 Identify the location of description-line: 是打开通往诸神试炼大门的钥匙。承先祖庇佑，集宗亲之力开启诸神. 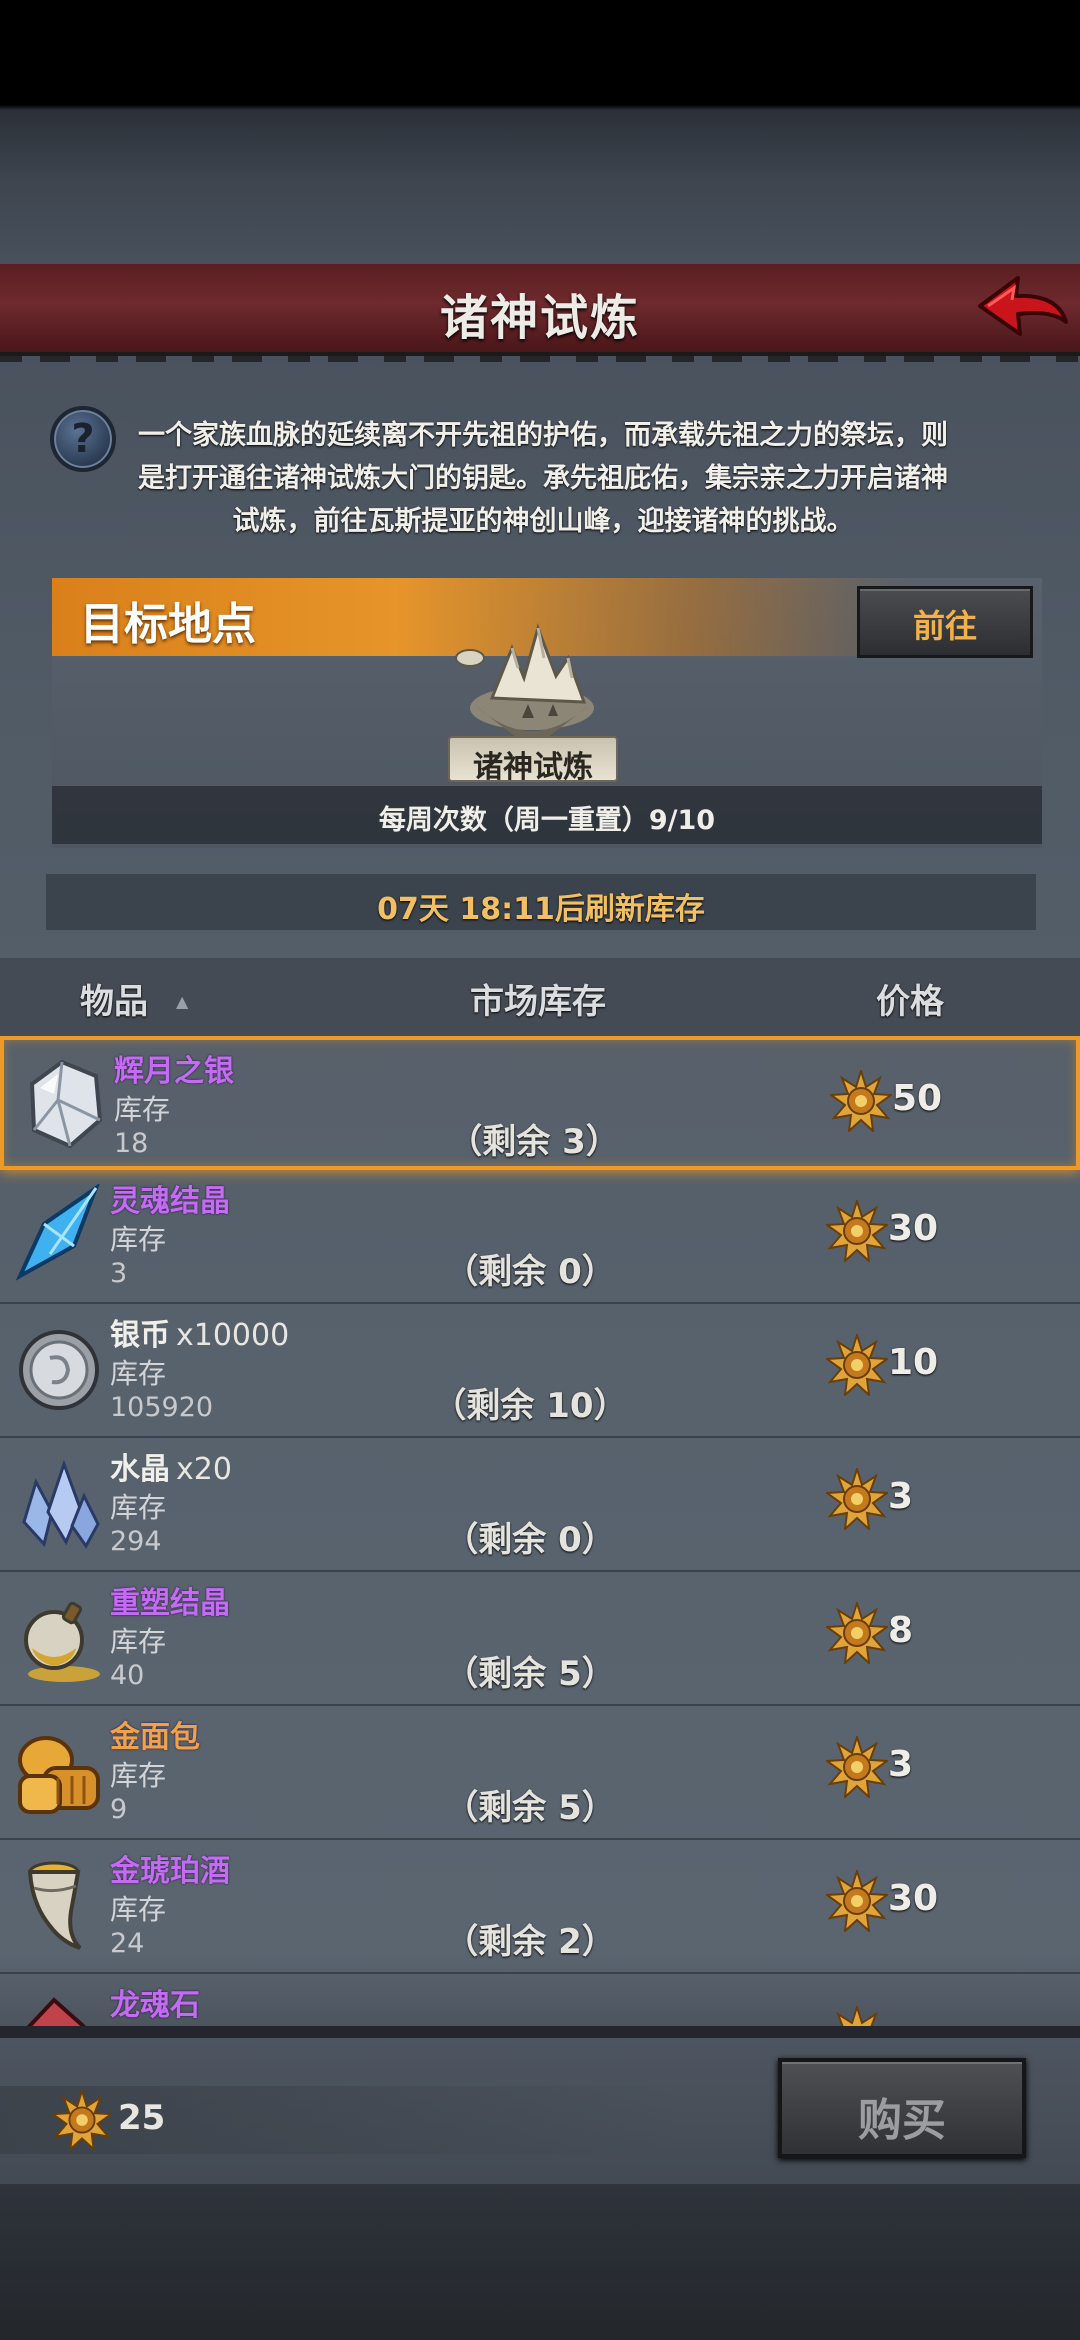
(543, 478).